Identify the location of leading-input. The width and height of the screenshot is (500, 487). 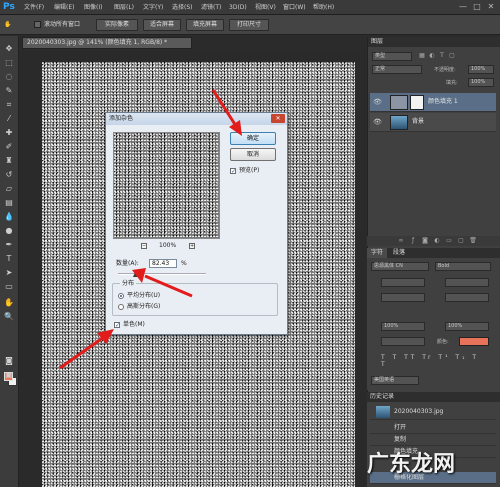
(467, 282).